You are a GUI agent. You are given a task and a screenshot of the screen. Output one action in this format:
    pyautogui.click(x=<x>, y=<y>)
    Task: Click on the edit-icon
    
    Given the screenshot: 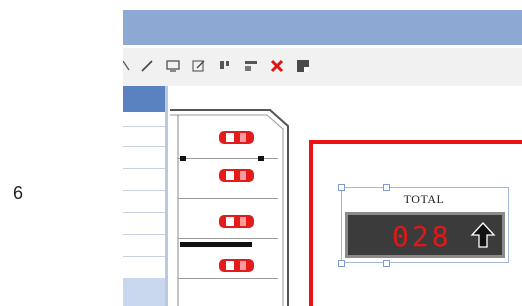 What is the action you would take?
    pyautogui.click(x=199, y=66)
    